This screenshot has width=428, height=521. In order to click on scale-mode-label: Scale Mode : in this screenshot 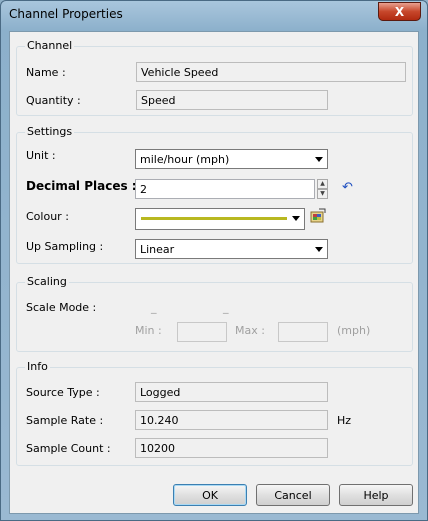, I will do `click(61, 307)`.